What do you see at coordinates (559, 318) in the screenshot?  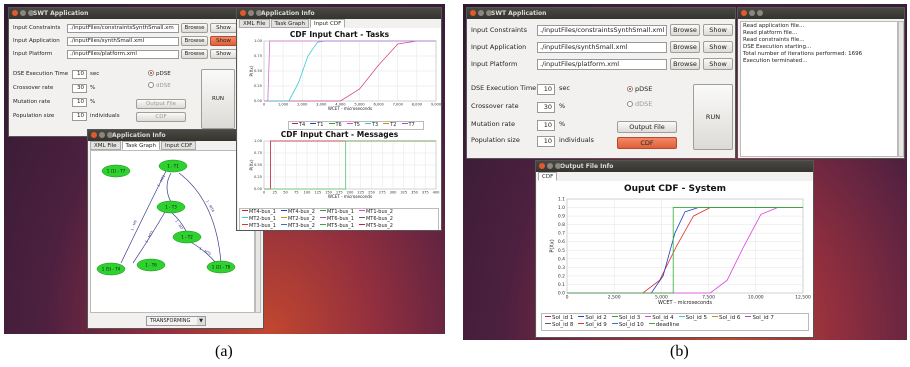 I see `legend-item: Sol_id 1` at bounding box center [559, 318].